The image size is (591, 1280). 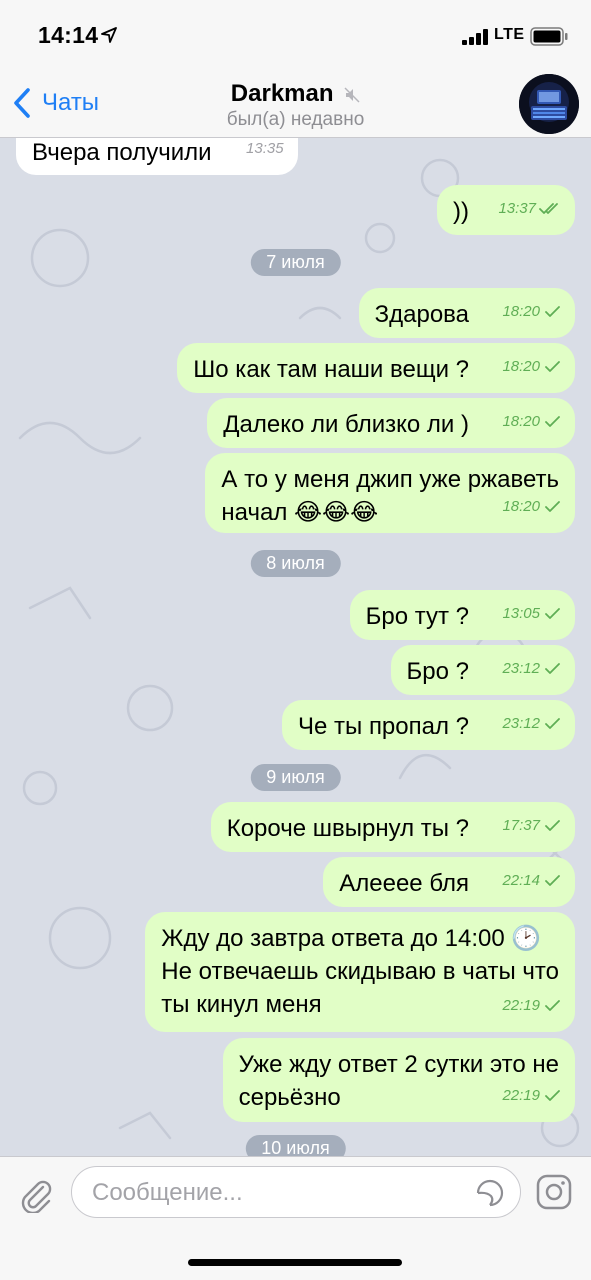 What do you see at coordinates (295, 313) in the screenshot?
I see `message-row: Здарова 18:20` at bounding box center [295, 313].